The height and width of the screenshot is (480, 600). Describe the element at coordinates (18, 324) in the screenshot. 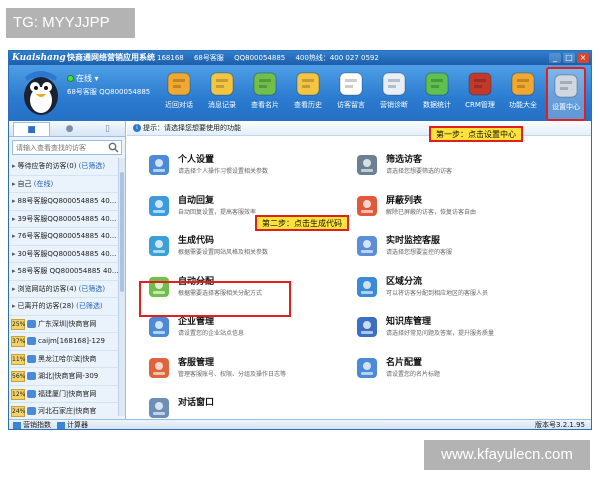

I see `visit-percent-badge: 25%` at that location.